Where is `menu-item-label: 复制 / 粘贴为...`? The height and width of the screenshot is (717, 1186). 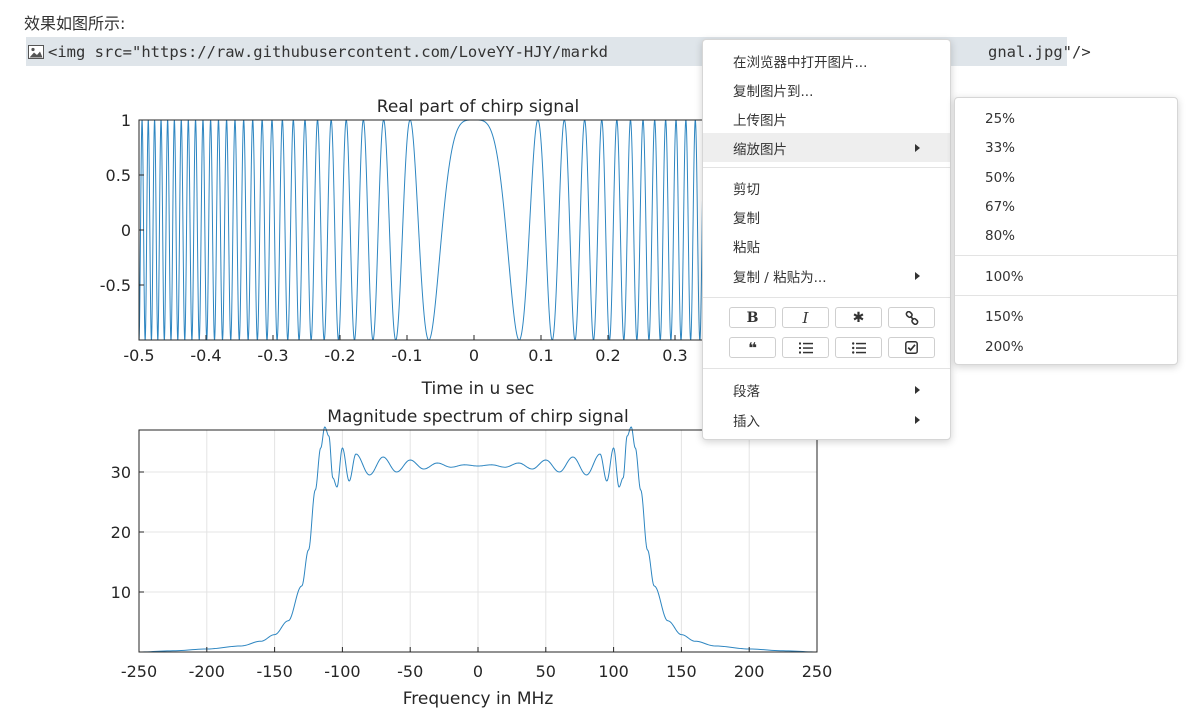 menu-item-label: 复制 / 粘贴为... is located at coordinates (780, 277).